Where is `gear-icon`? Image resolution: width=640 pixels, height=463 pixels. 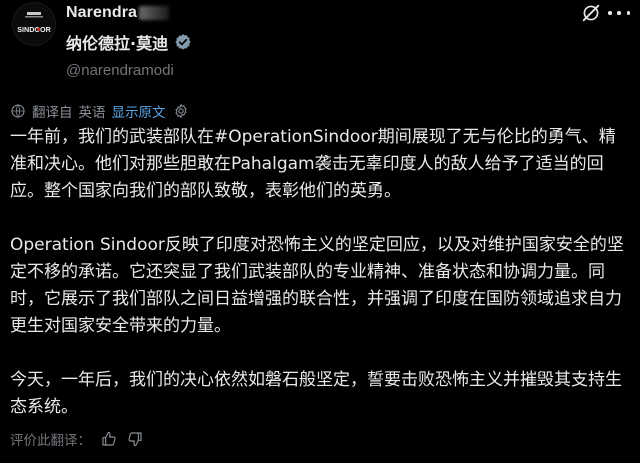 gear-icon is located at coordinates (181, 111).